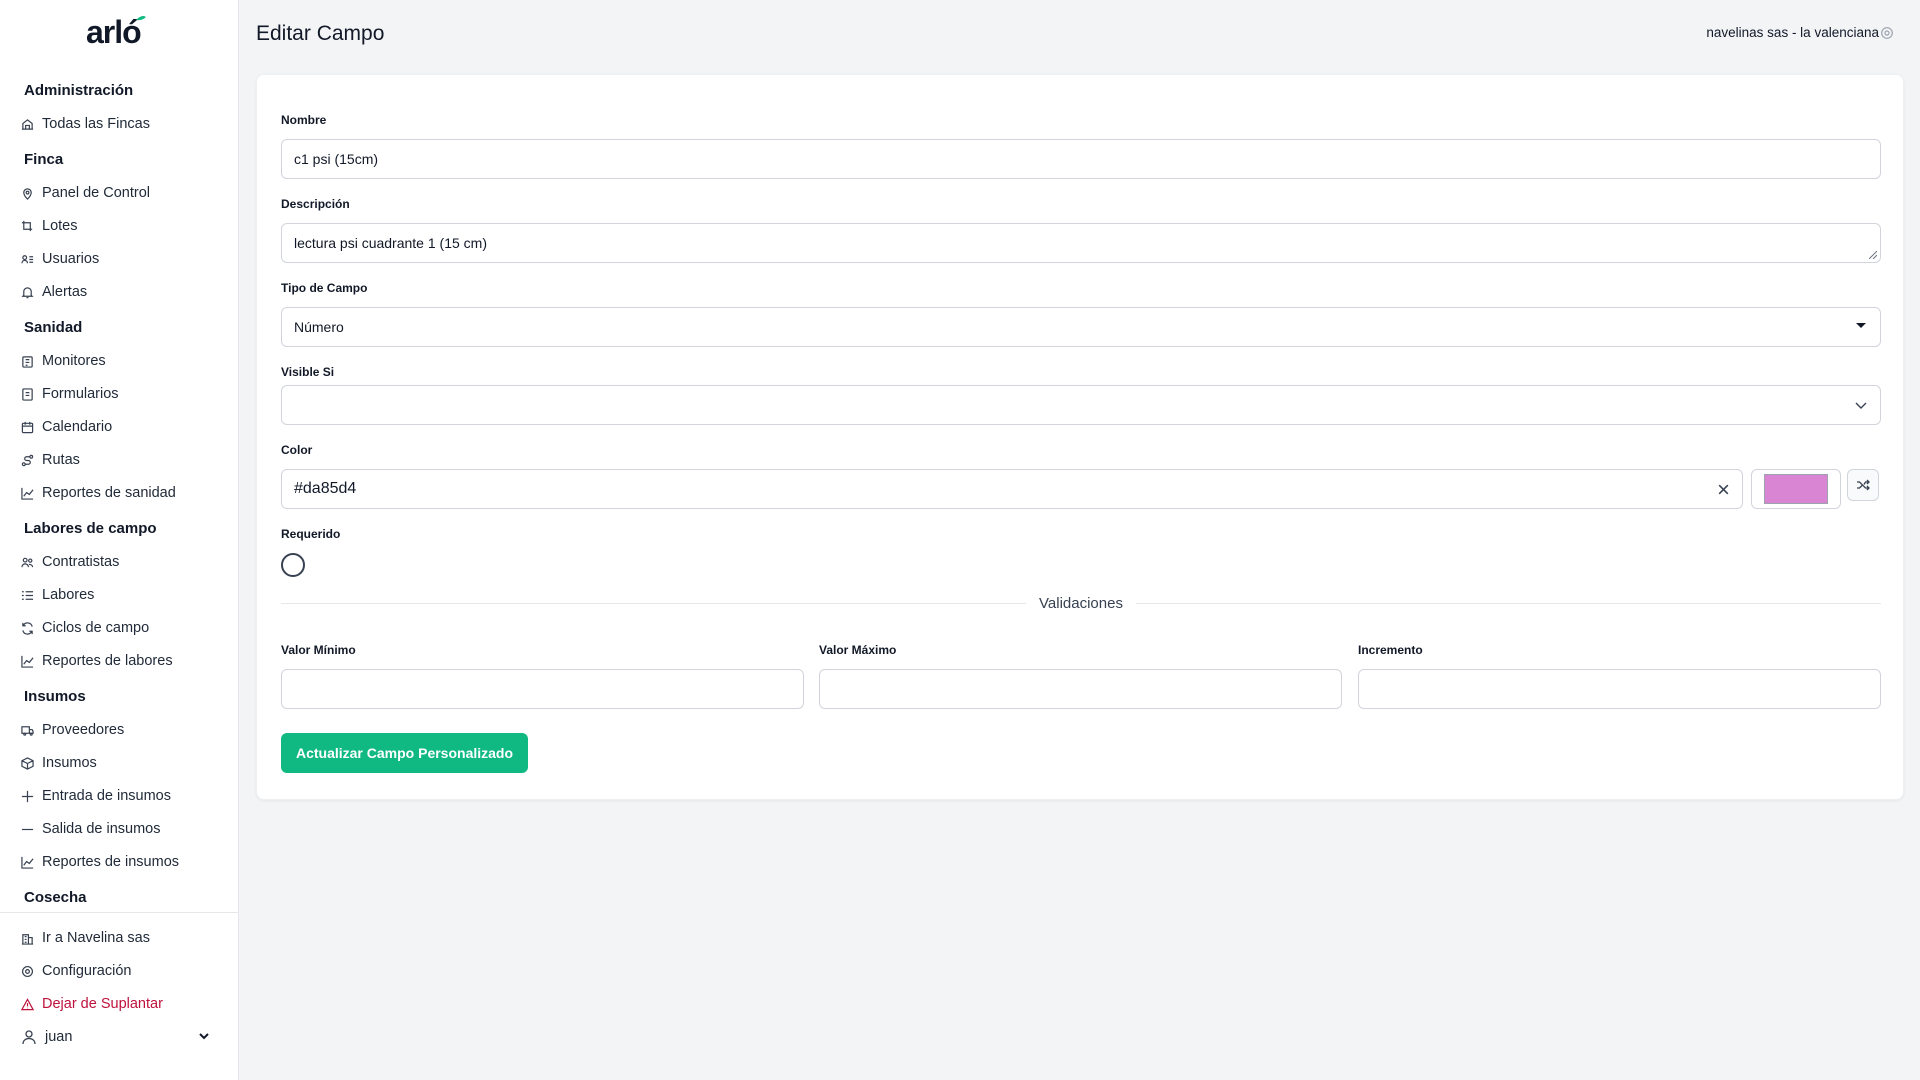 The height and width of the screenshot is (1080, 1920). I want to click on color-label: Color, so click(297, 450).